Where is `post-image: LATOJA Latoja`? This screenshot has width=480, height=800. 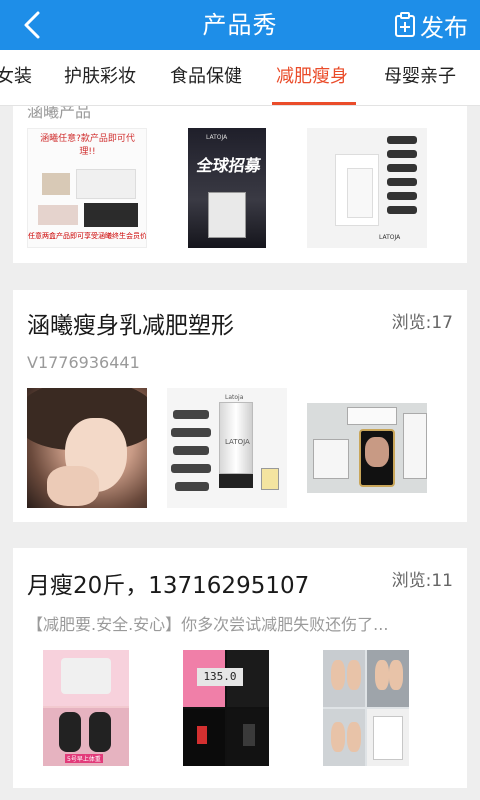 post-image: LATOJA Latoja is located at coordinates (227, 448).